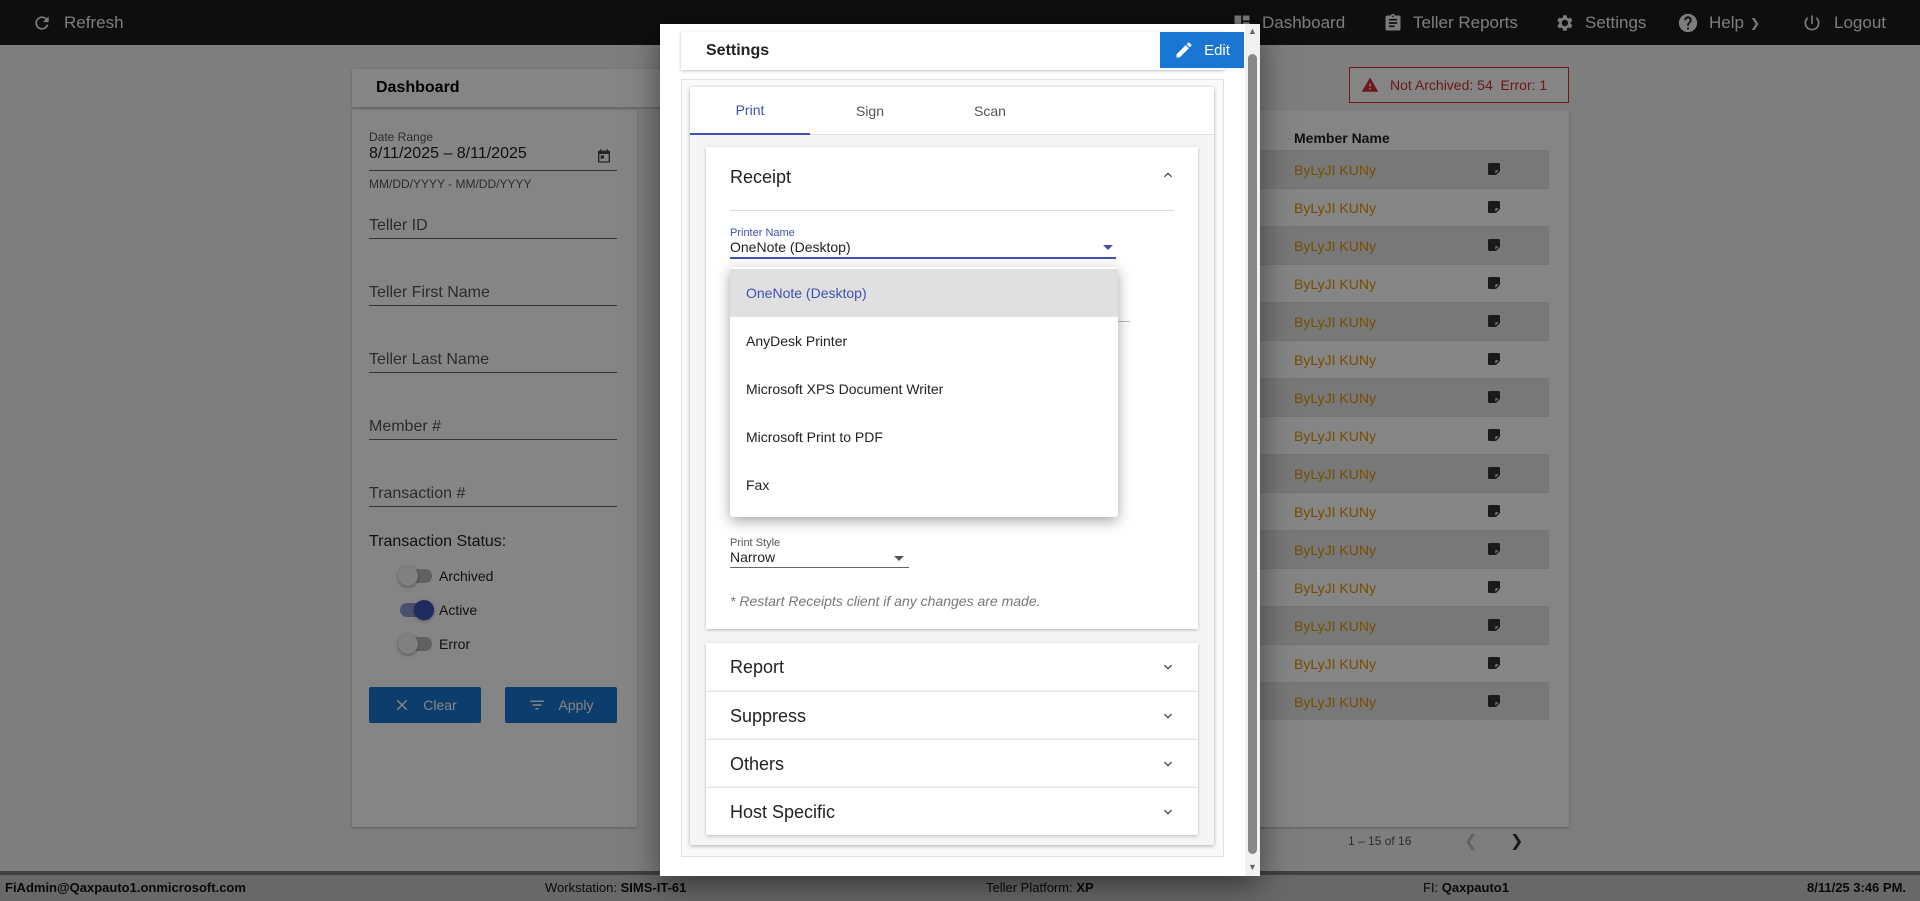 The image size is (1920, 901). I want to click on others-title: Others, so click(757, 764).